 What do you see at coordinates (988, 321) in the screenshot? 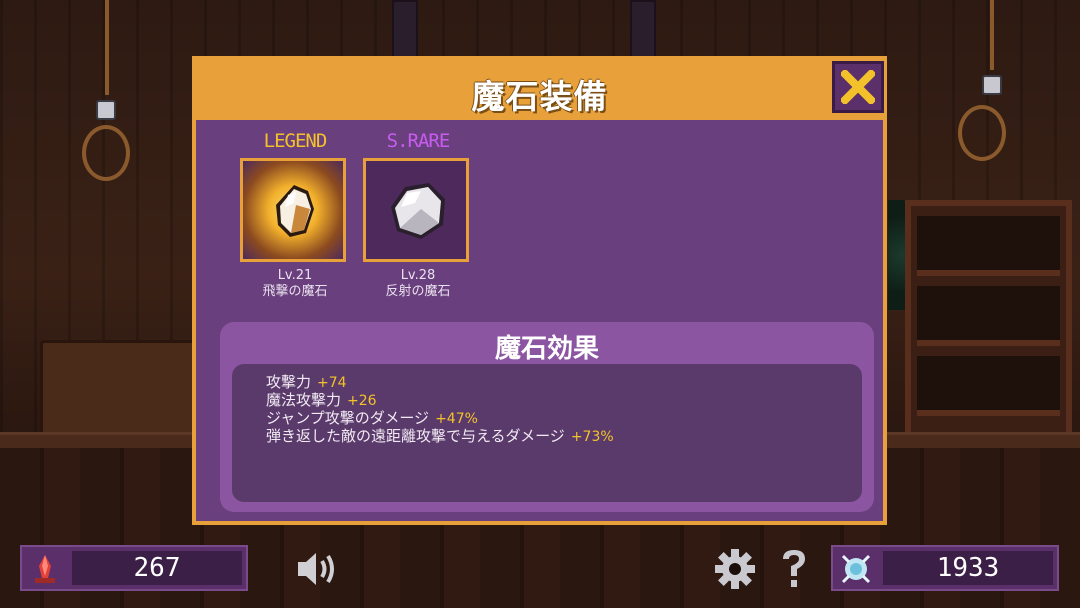
I see `background-bookshelf` at bounding box center [988, 321].